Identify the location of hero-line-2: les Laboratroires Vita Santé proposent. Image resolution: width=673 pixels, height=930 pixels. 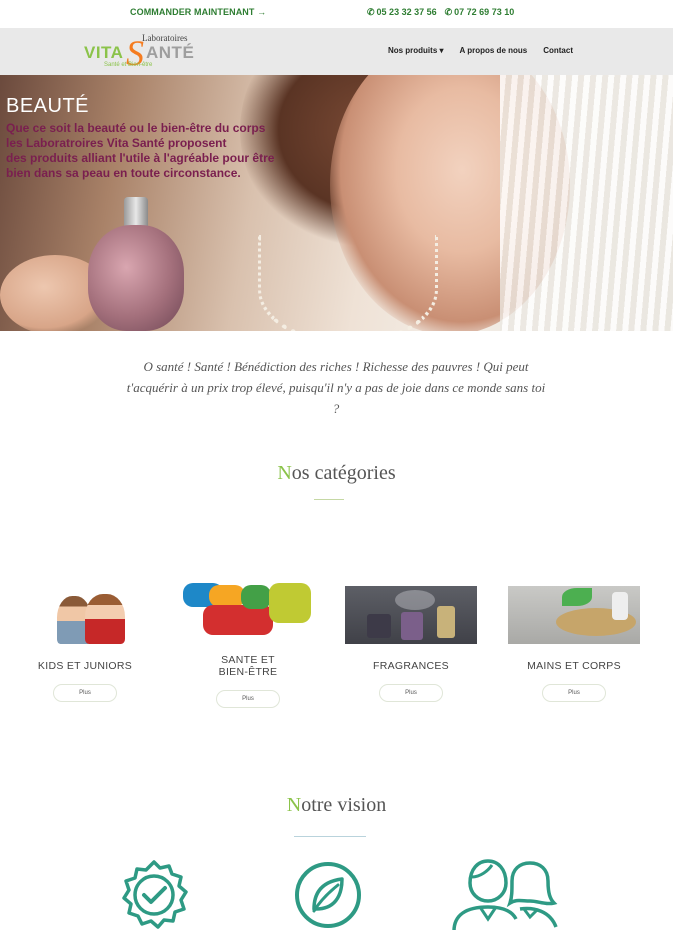
(116, 143).